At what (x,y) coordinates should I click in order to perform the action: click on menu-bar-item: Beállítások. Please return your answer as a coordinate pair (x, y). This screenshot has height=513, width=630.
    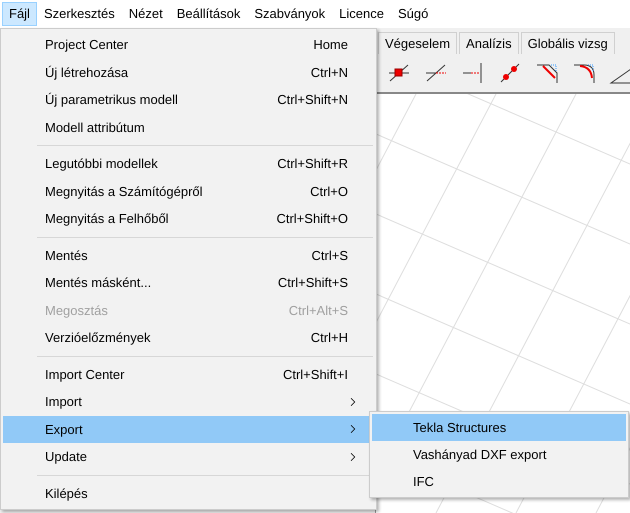
    Looking at the image, I should click on (209, 14).